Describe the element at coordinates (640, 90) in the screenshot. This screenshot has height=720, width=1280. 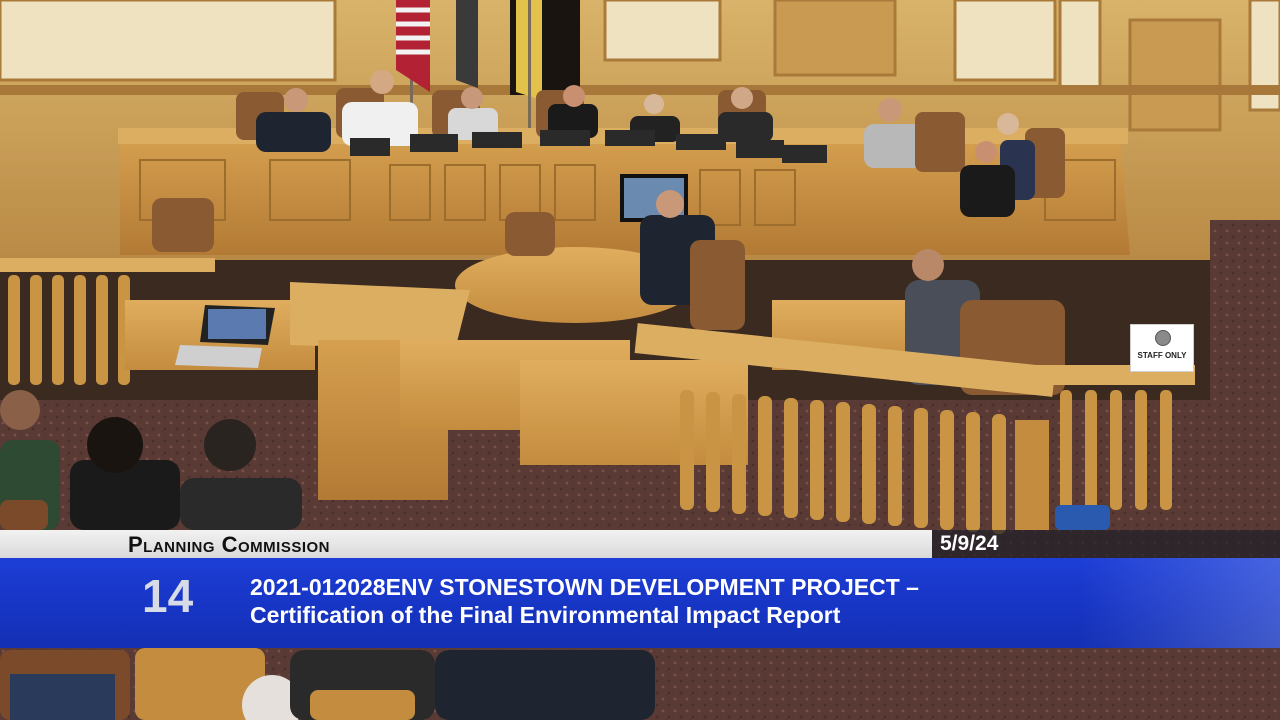
I see `wall-rail` at that location.